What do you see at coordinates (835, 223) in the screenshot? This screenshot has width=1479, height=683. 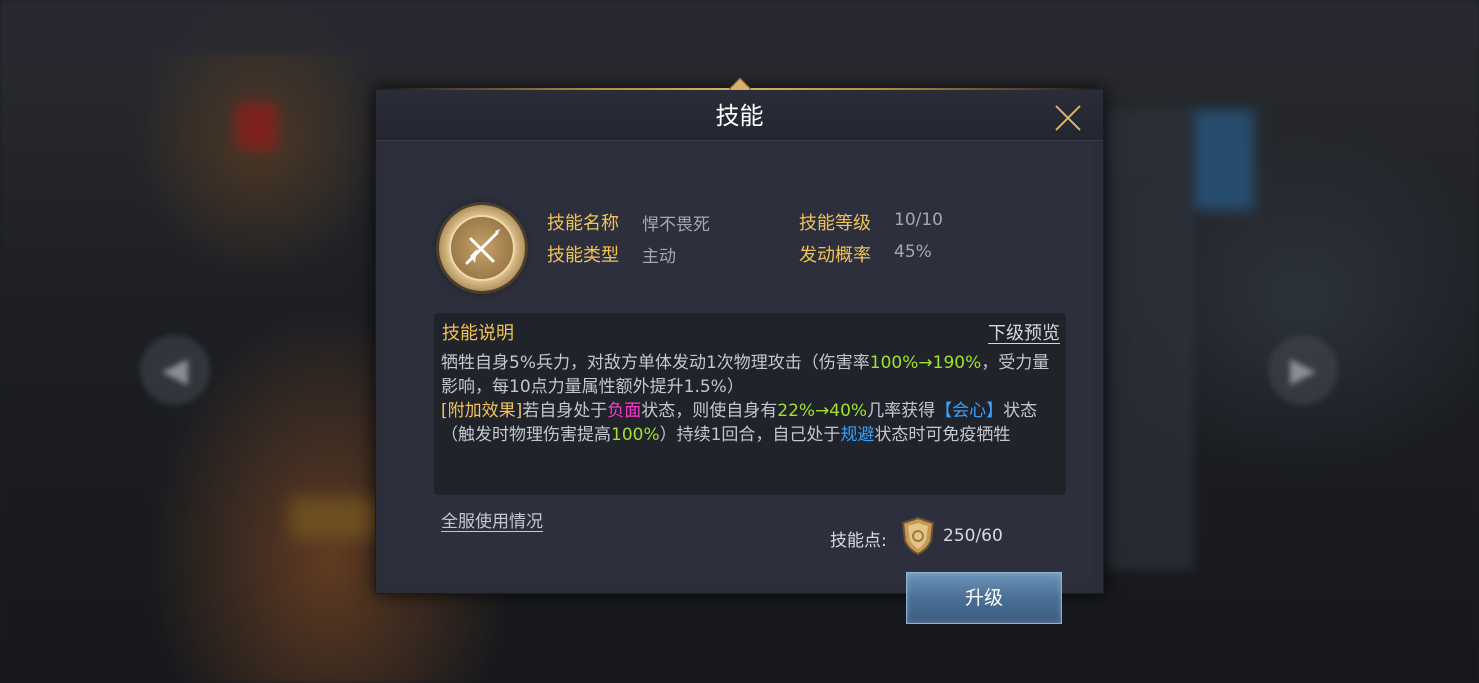 I see `skill-level-label: 技能等级` at bounding box center [835, 223].